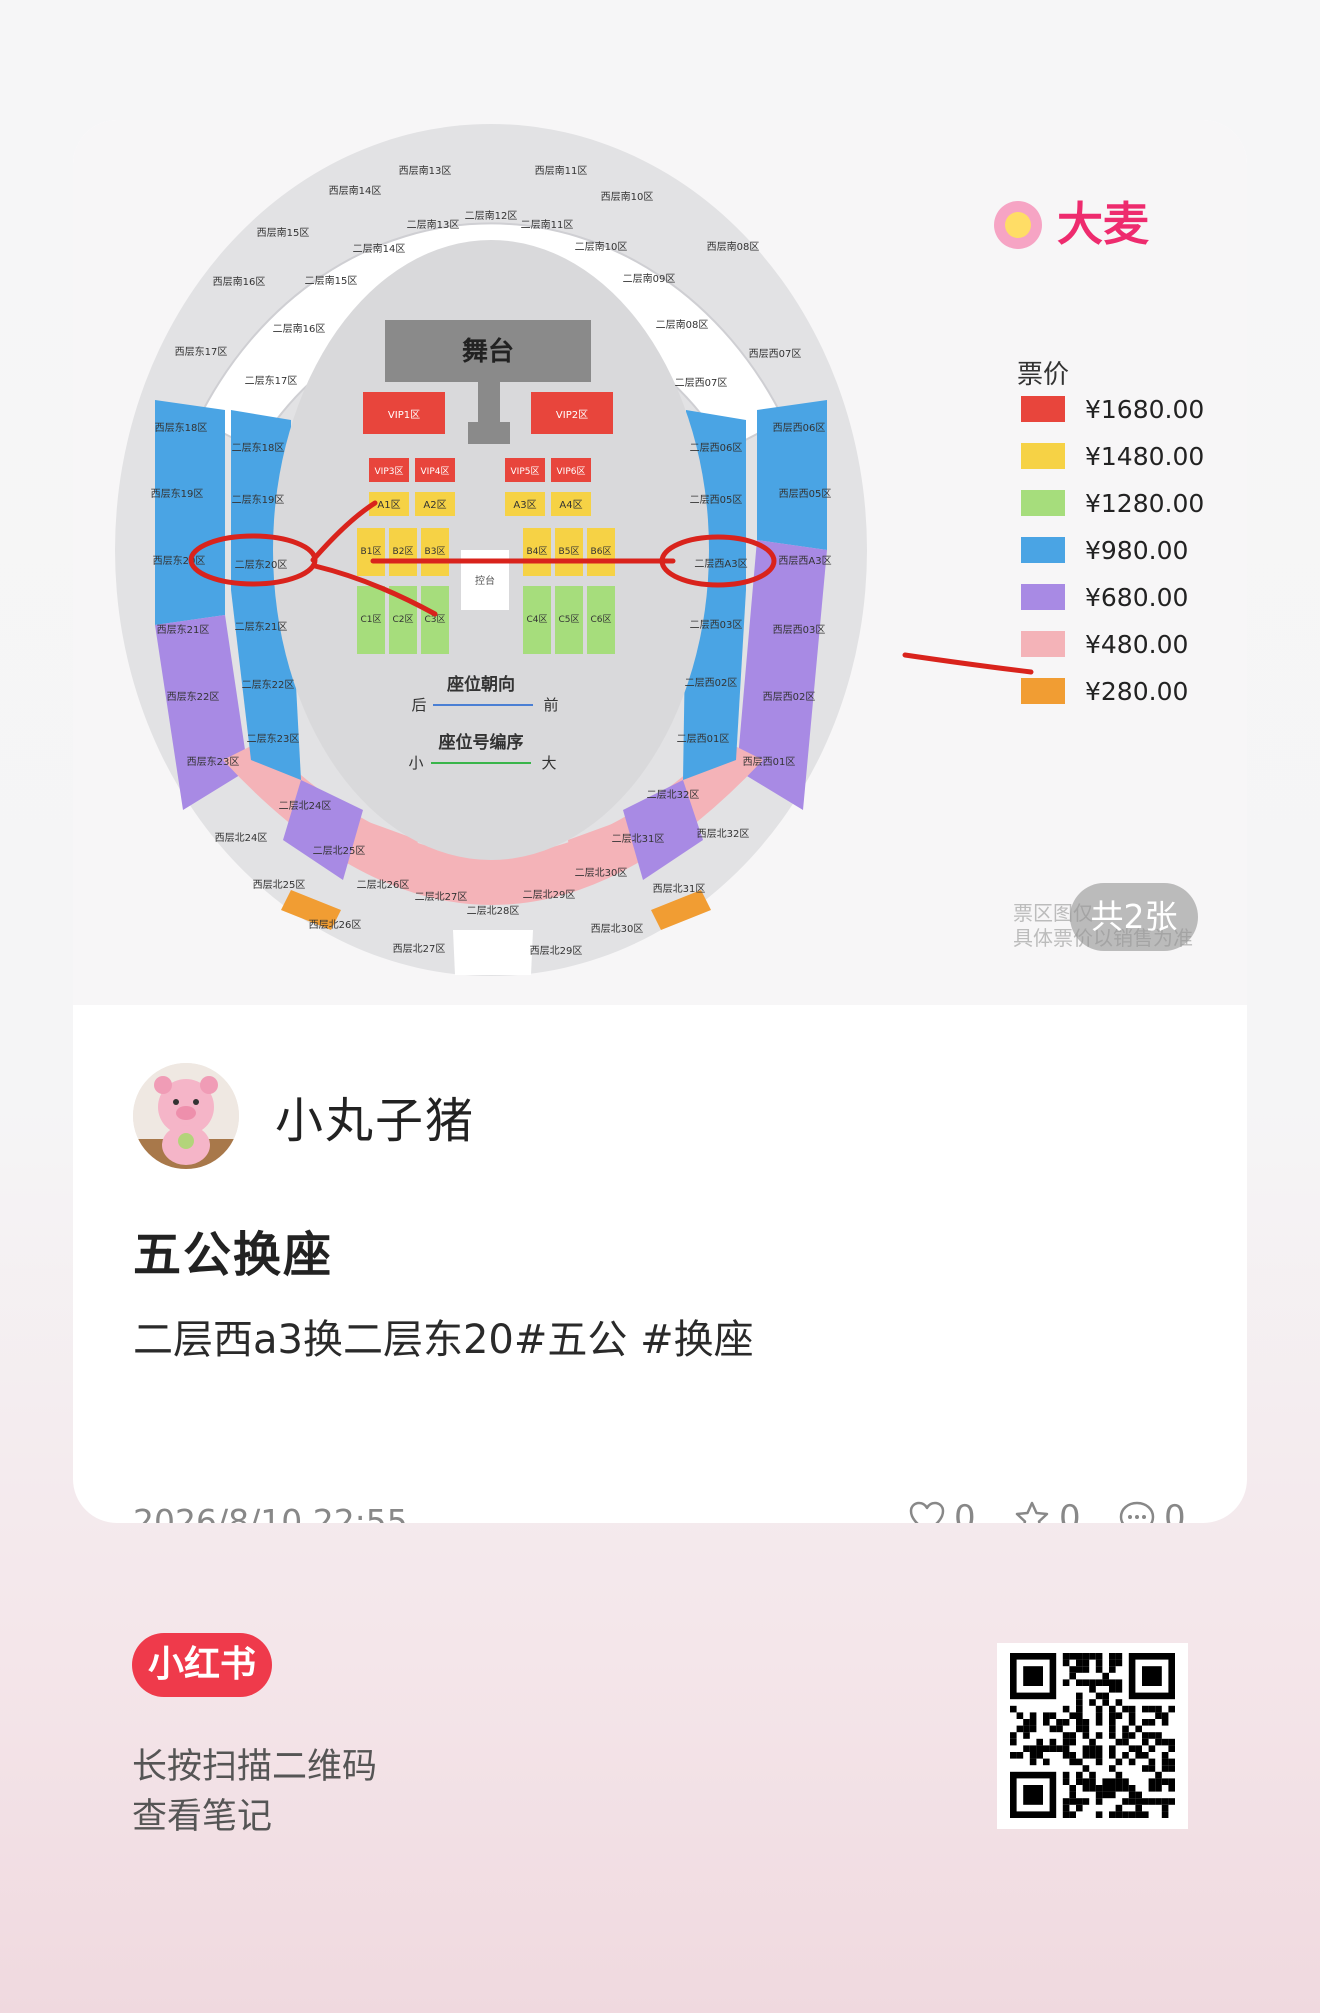  What do you see at coordinates (404, 415) in the screenshot?
I see `vip1-label: VIP1区` at bounding box center [404, 415].